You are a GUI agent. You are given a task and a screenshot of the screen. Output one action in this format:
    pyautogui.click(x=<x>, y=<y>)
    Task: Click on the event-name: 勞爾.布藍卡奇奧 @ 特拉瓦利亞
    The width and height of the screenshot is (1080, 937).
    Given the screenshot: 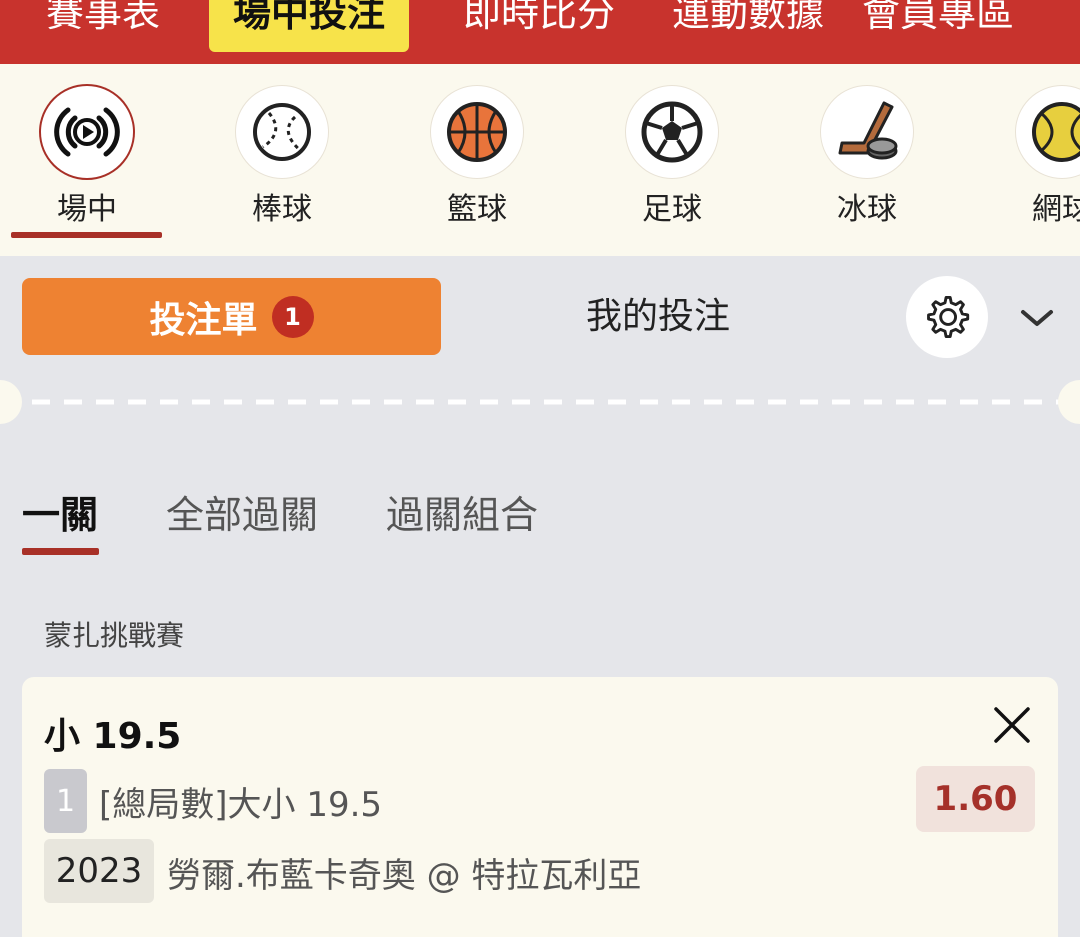 What is the action you would take?
    pyautogui.click(x=404, y=876)
    